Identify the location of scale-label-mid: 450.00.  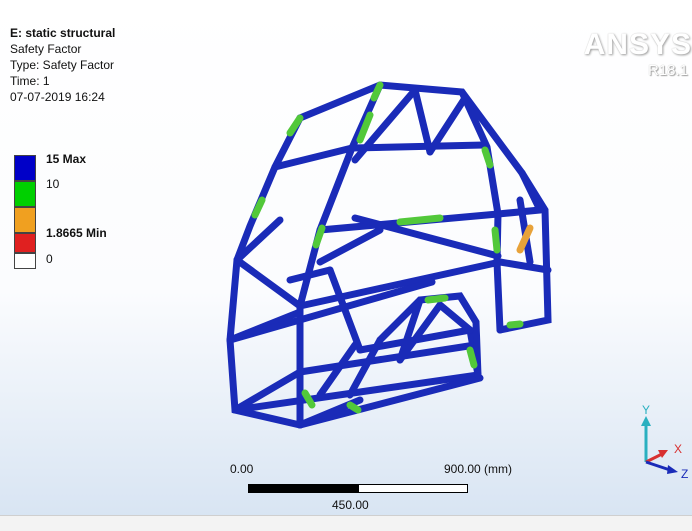
(350, 505).